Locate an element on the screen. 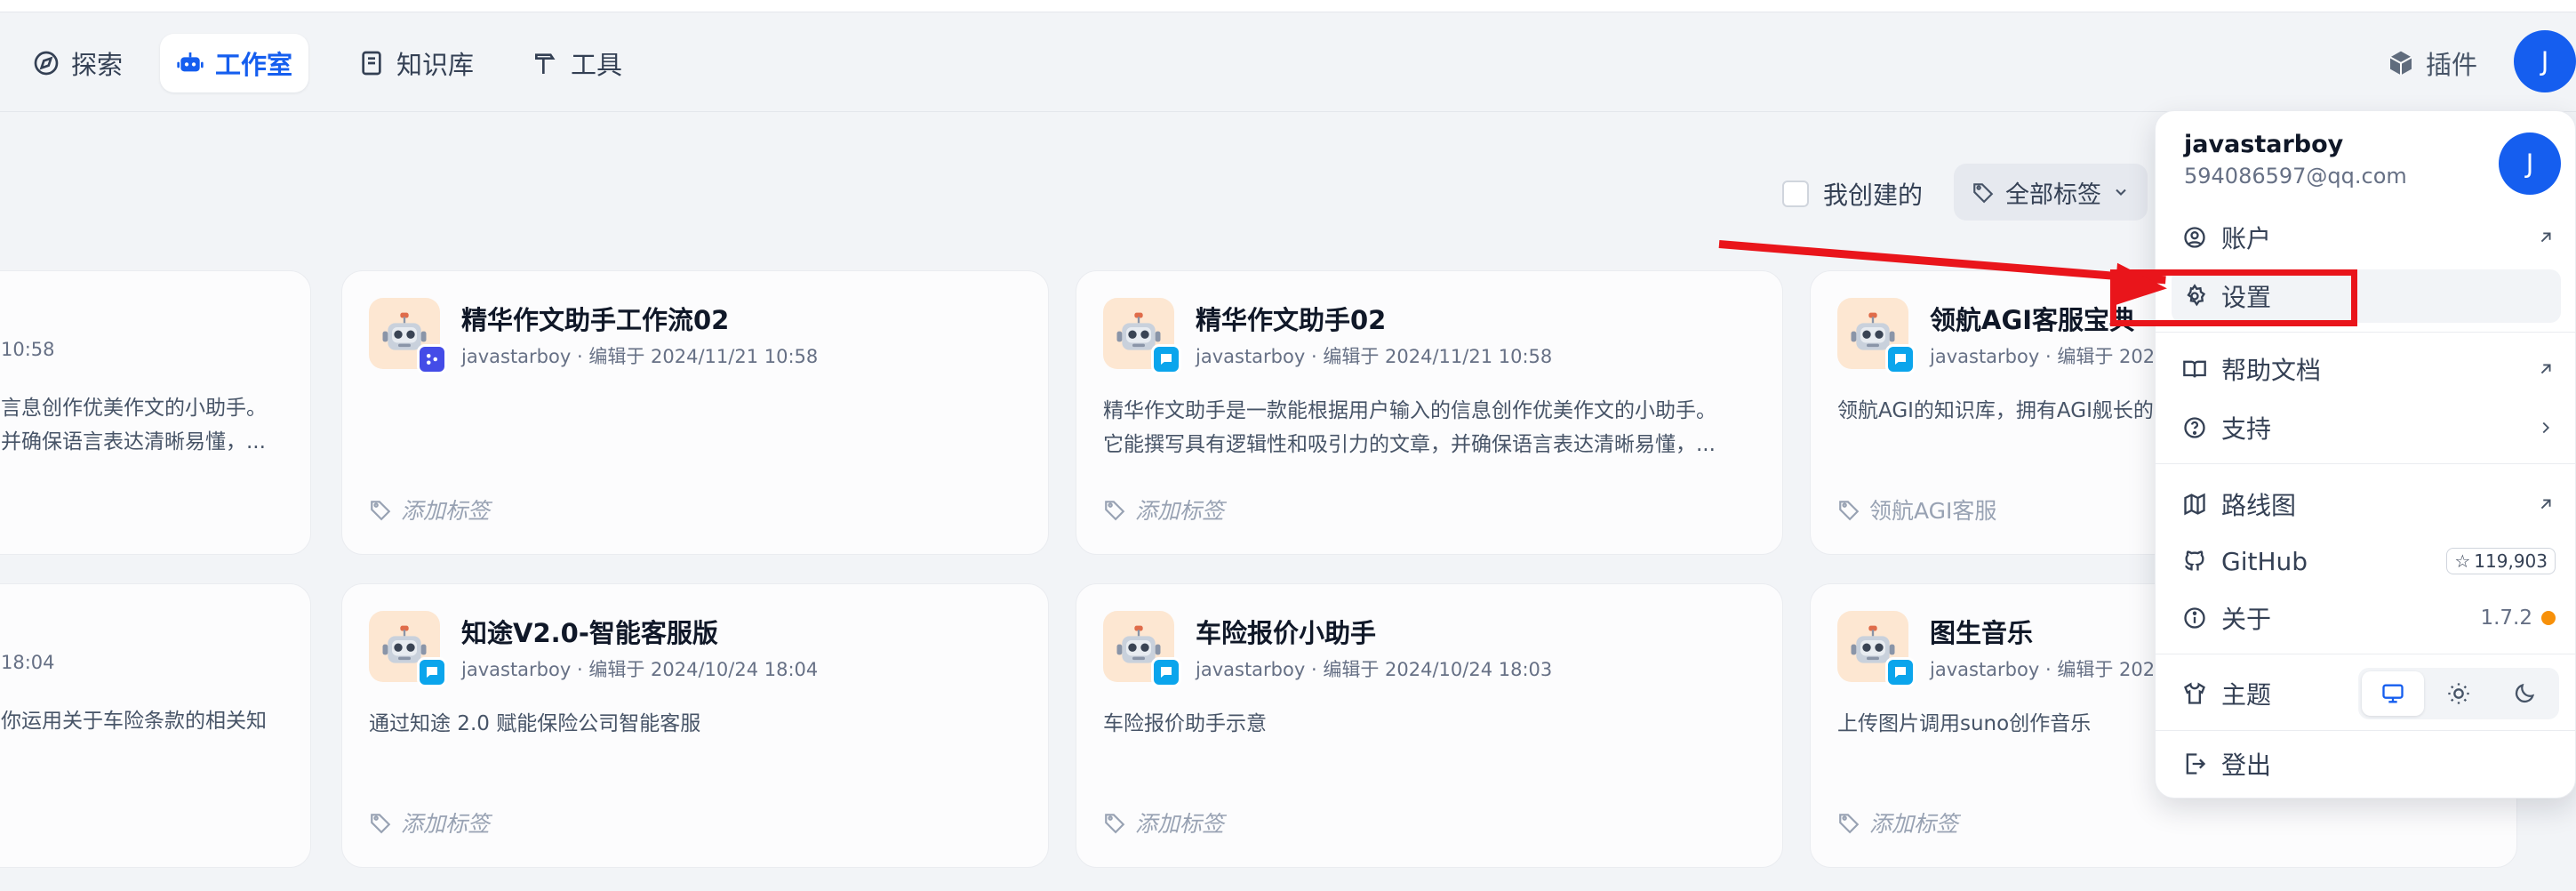 The height and width of the screenshot is (891, 2576). nav-knowledge: 知识库 is located at coordinates (415, 63).